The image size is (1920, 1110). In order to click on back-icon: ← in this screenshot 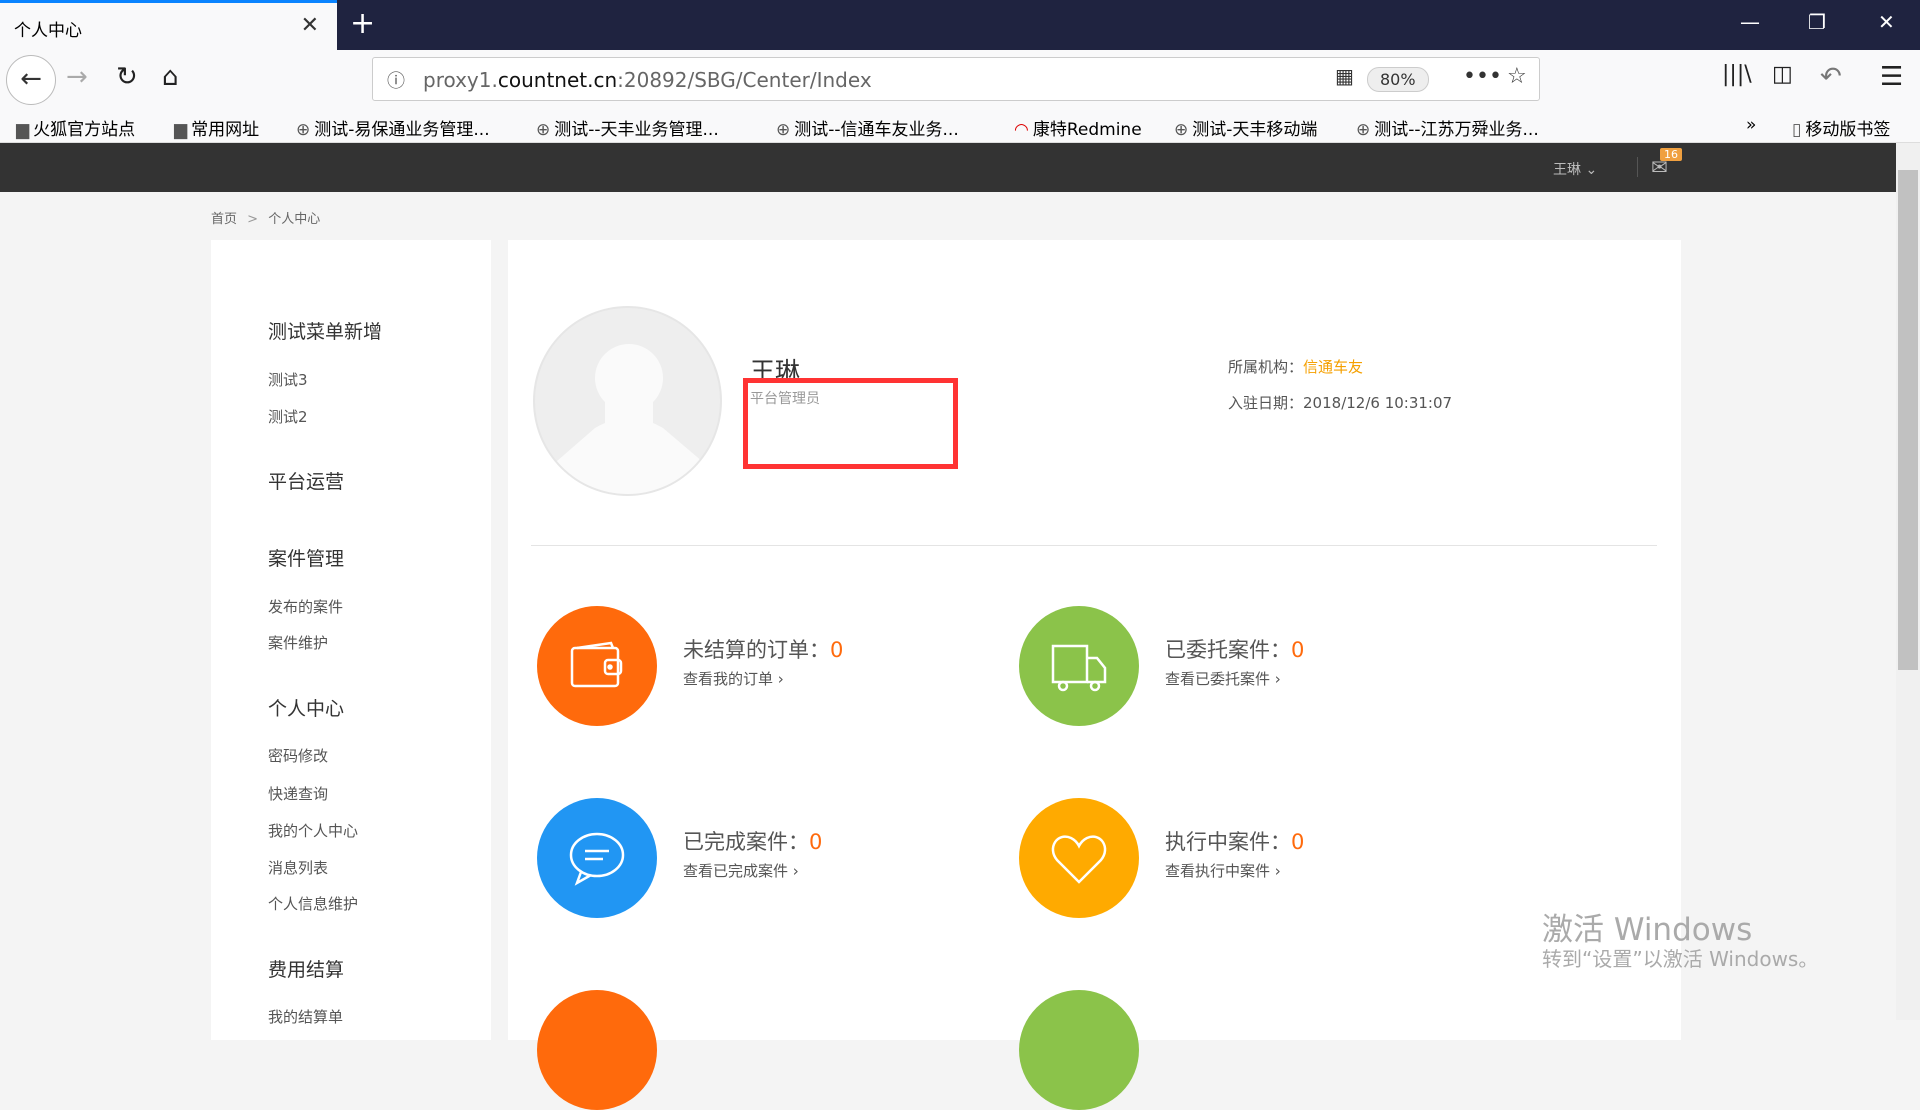, I will do `click(31, 80)`.